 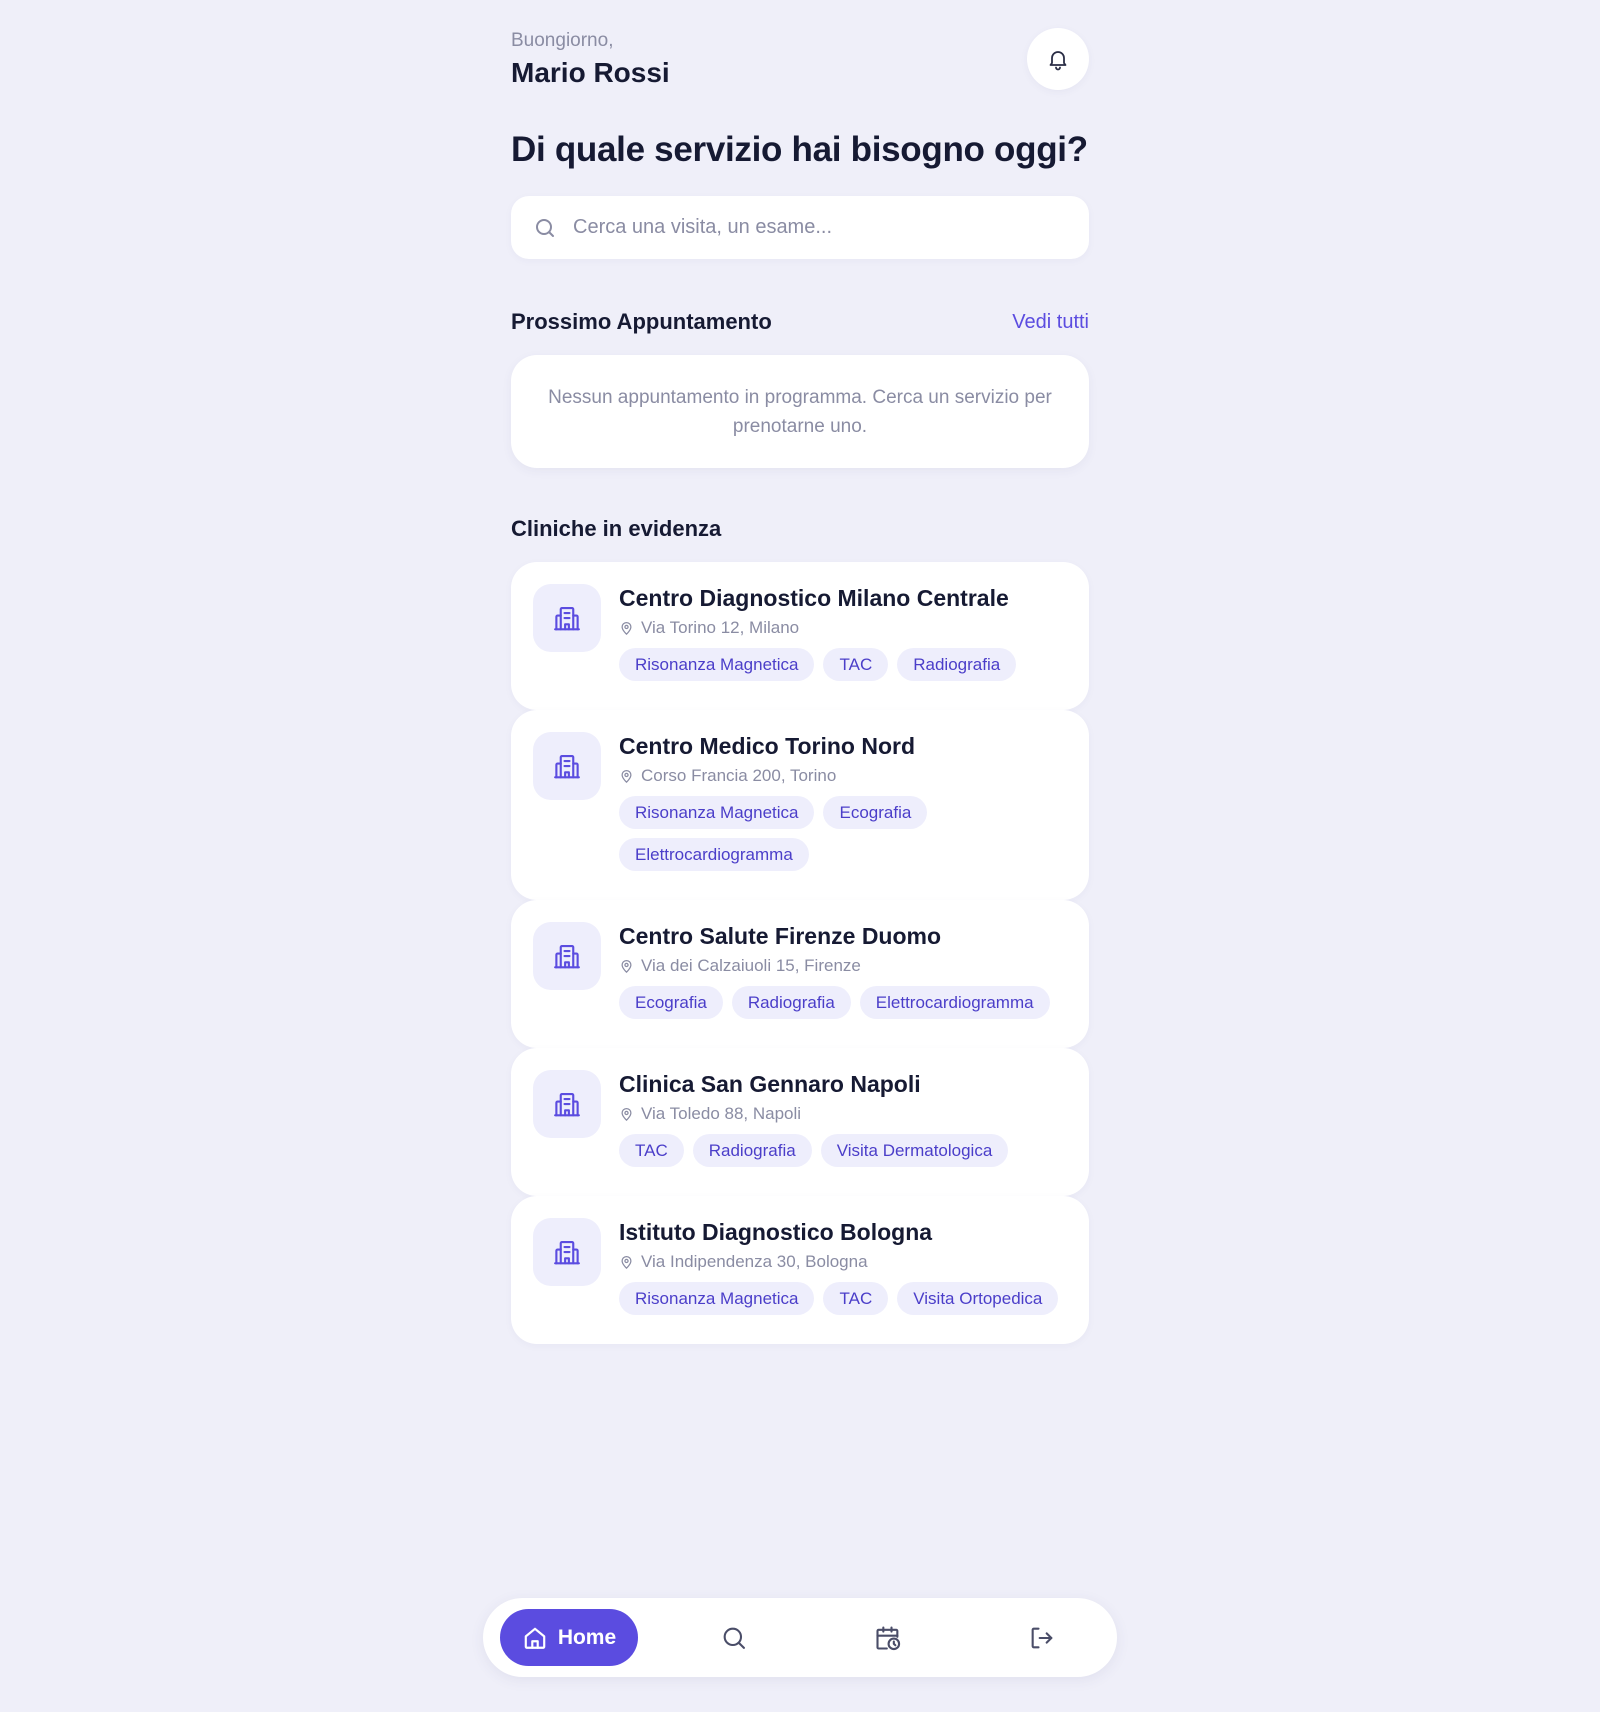 I want to click on page-title: Di quale servizio hai bisogno oggi?, so click(x=799, y=149).